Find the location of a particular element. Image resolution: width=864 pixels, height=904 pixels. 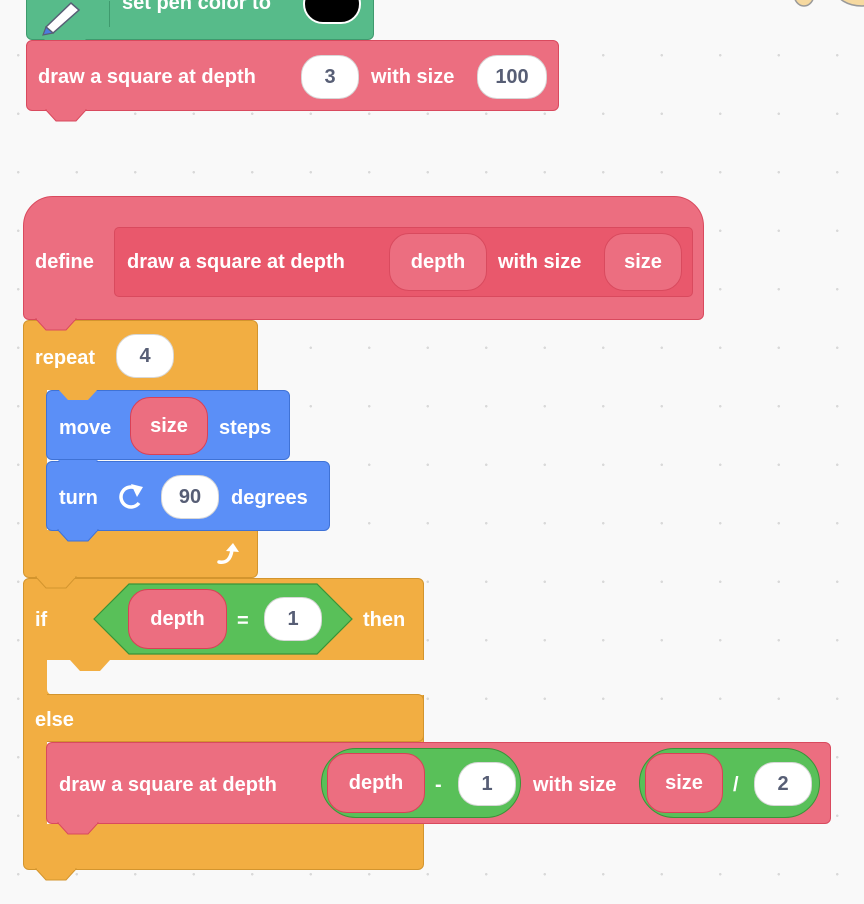

repeat-keyword: repeat is located at coordinates (65, 358).